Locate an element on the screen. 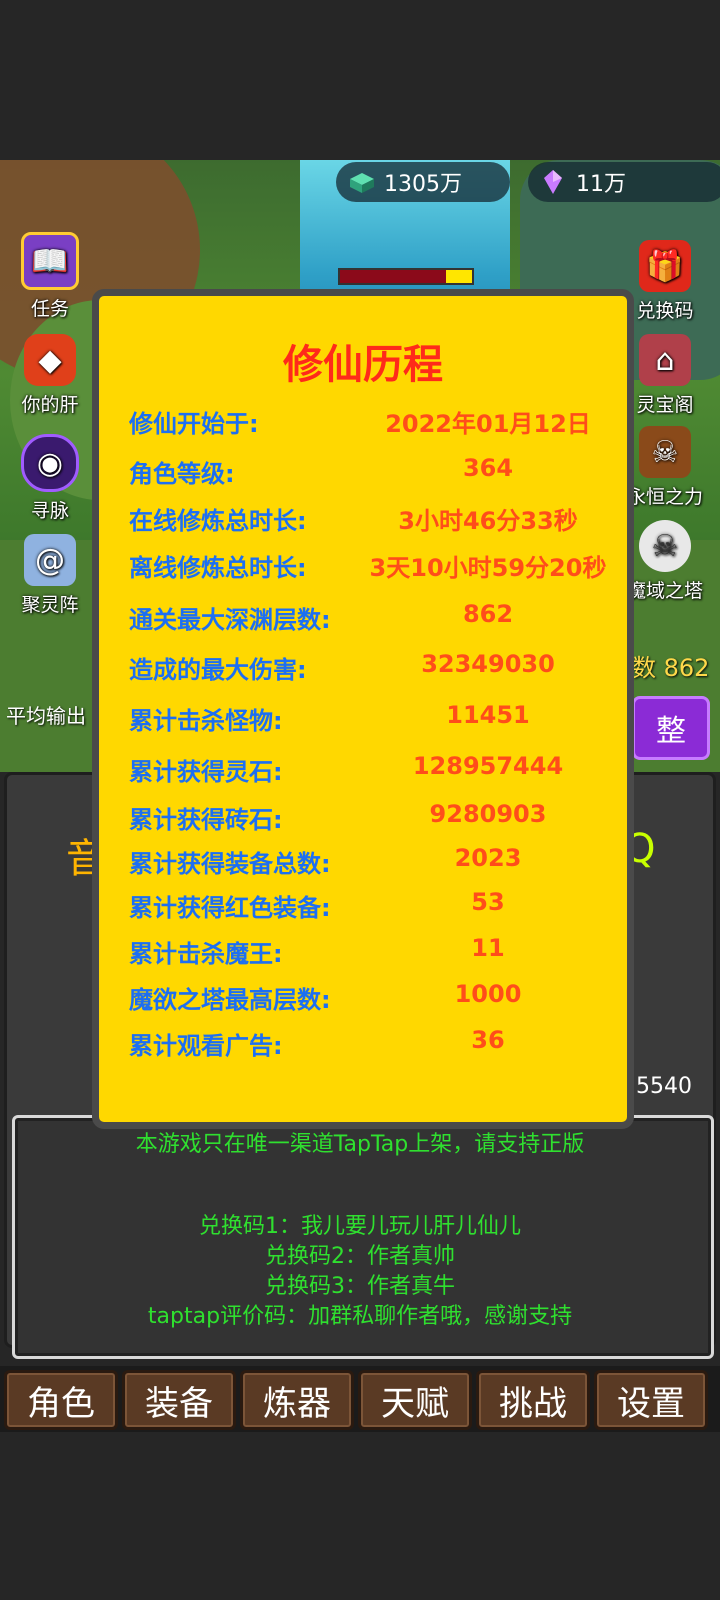  stat-label: 累计观看广告: is located at coordinates (206, 1046).